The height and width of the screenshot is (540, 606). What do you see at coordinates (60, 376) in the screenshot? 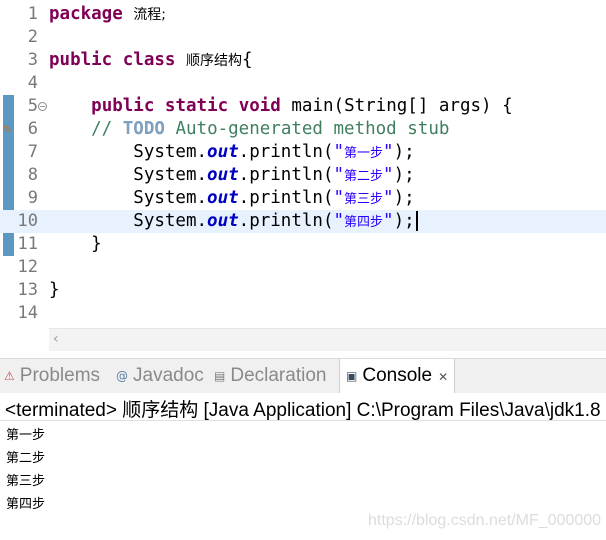
I see `tab-label: Problems` at bounding box center [60, 376].